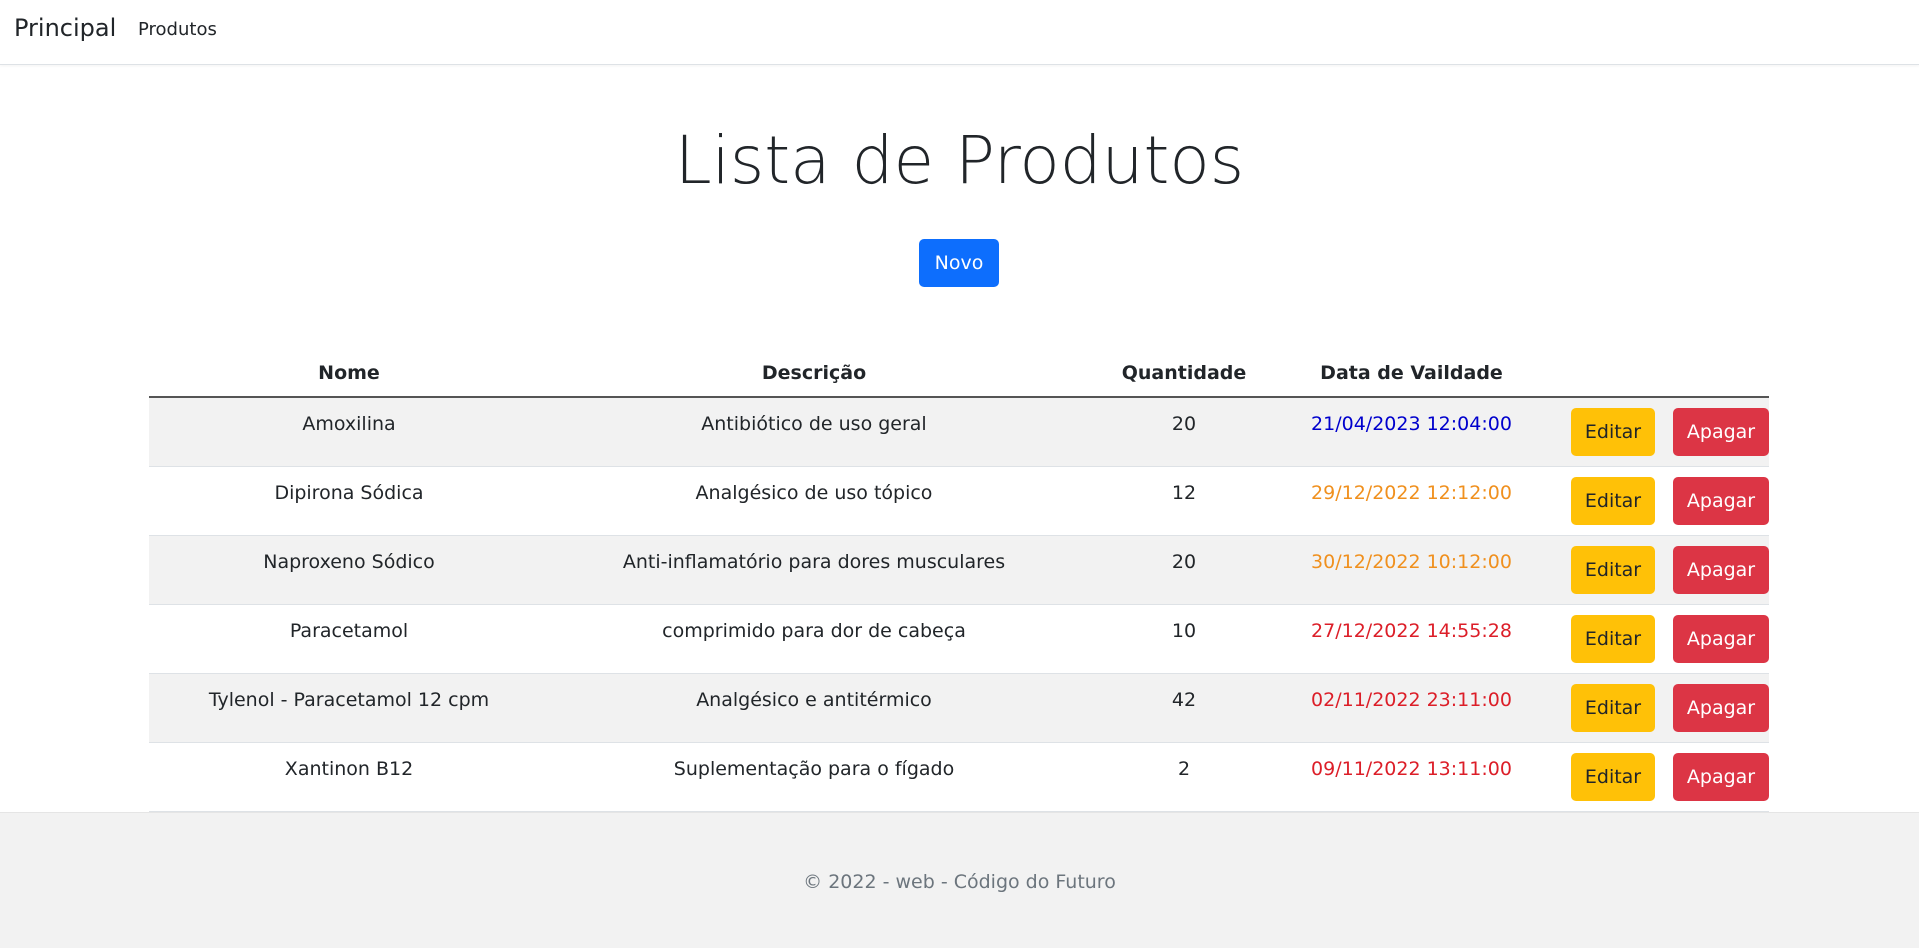  What do you see at coordinates (1184, 777) in the screenshot?
I see `cell-quantidade: 2` at bounding box center [1184, 777].